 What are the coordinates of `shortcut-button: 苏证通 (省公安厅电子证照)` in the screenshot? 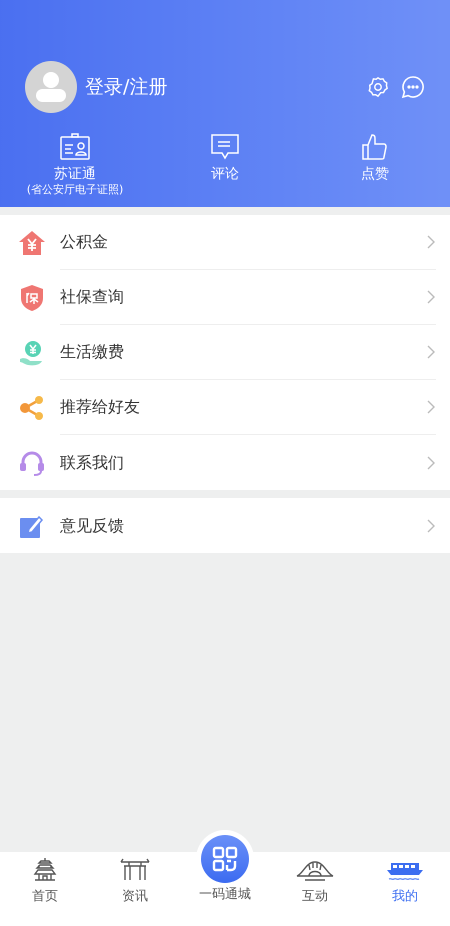 It's located at (75, 165).